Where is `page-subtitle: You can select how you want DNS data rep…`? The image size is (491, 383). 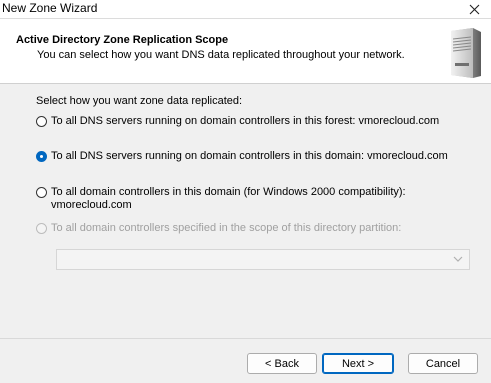
page-subtitle: You can select how you want DNS data rep… is located at coordinates (221, 55).